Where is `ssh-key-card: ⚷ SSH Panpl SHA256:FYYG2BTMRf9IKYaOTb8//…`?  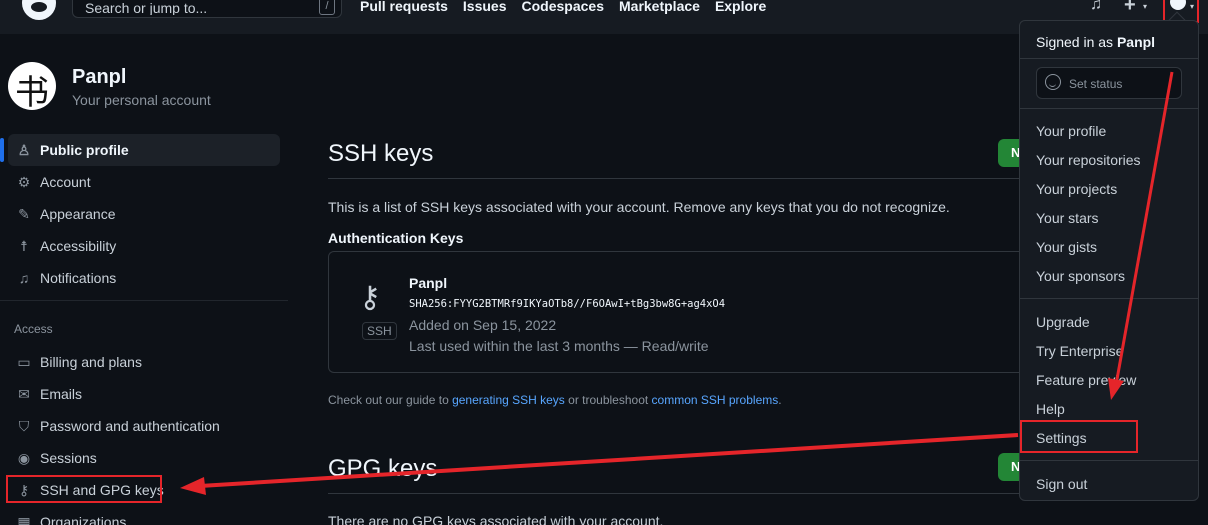
ssh-key-card: ⚷ SSH Panpl SHA256:FYYG2BTMRf9IKYaOTb8//… is located at coordinates (678, 312).